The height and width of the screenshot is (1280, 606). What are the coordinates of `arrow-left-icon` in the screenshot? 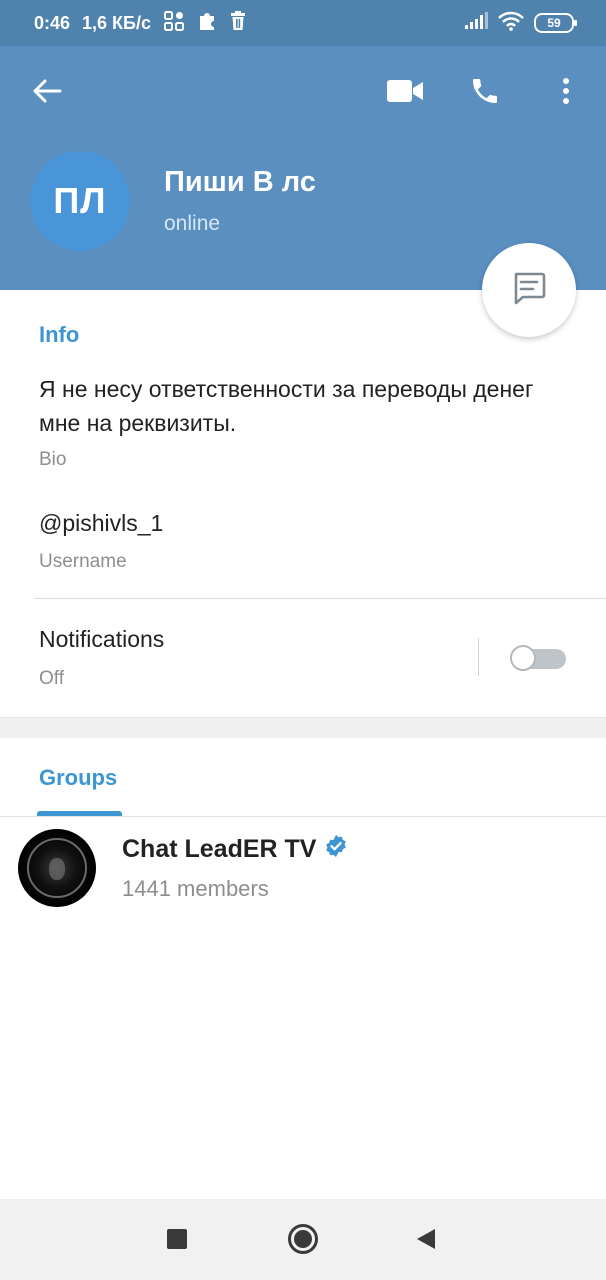 It's located at (47, 93).